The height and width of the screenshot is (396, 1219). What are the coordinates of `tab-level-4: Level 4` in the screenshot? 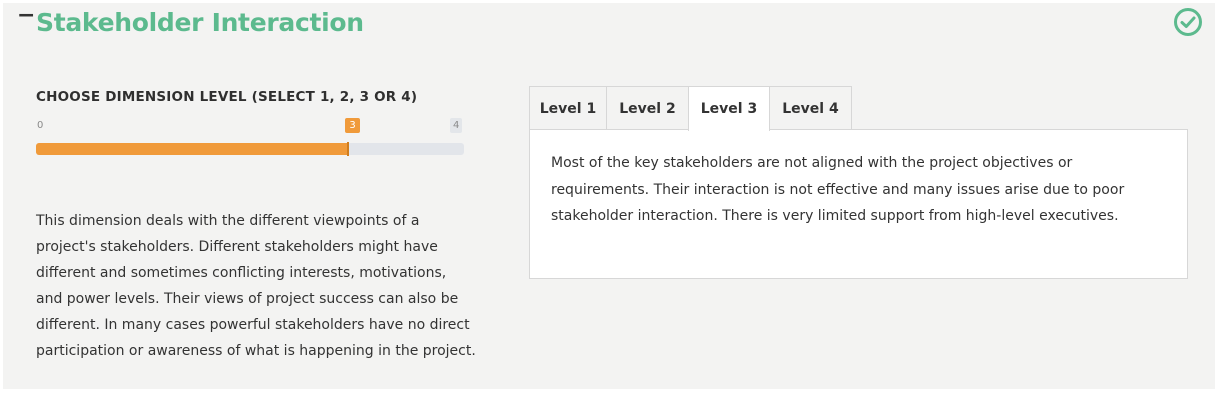 It's located at (810, 108).